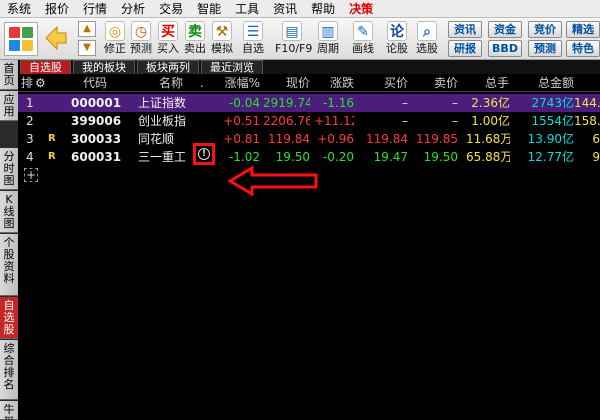 The image size is (600, 420). What do you see at coordinates (104, 67) in the screenshot?
I see `subtab-my-sectors: 我的板块` at bounding box center [104, 67].